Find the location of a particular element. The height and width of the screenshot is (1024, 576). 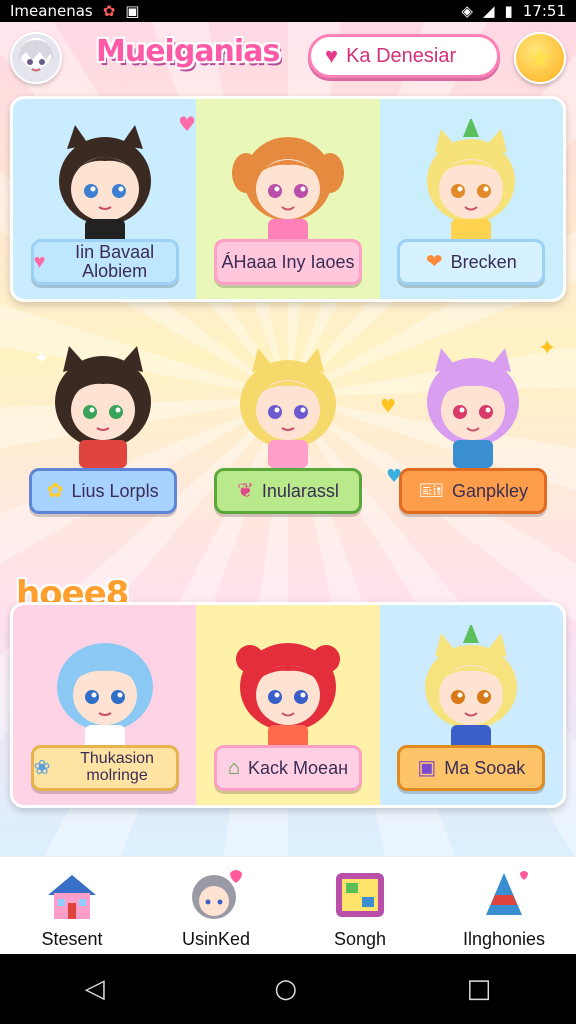

character-card: ♥ Iin Bavaal Alobiem is located at coordinates (105, 199).